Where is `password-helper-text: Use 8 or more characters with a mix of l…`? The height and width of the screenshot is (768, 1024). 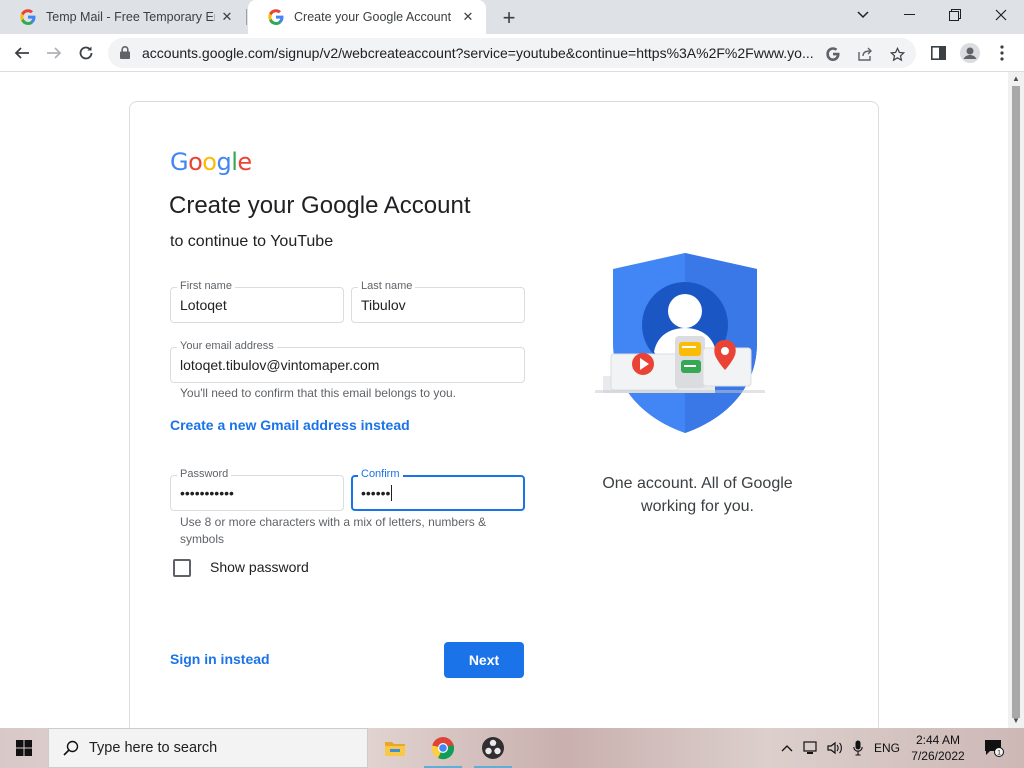 password-helper-text: Use 8 or more characters with a mix of l… is located at coordinates (333, 530).